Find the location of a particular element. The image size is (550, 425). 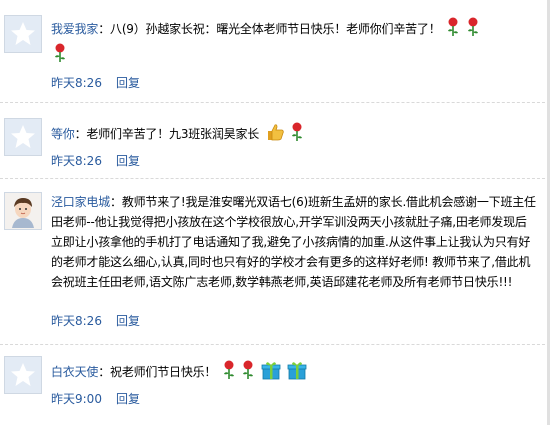

comment-text: 老师们辛苦了！九3班张润昊家长 is located at coordinates (173, 134).